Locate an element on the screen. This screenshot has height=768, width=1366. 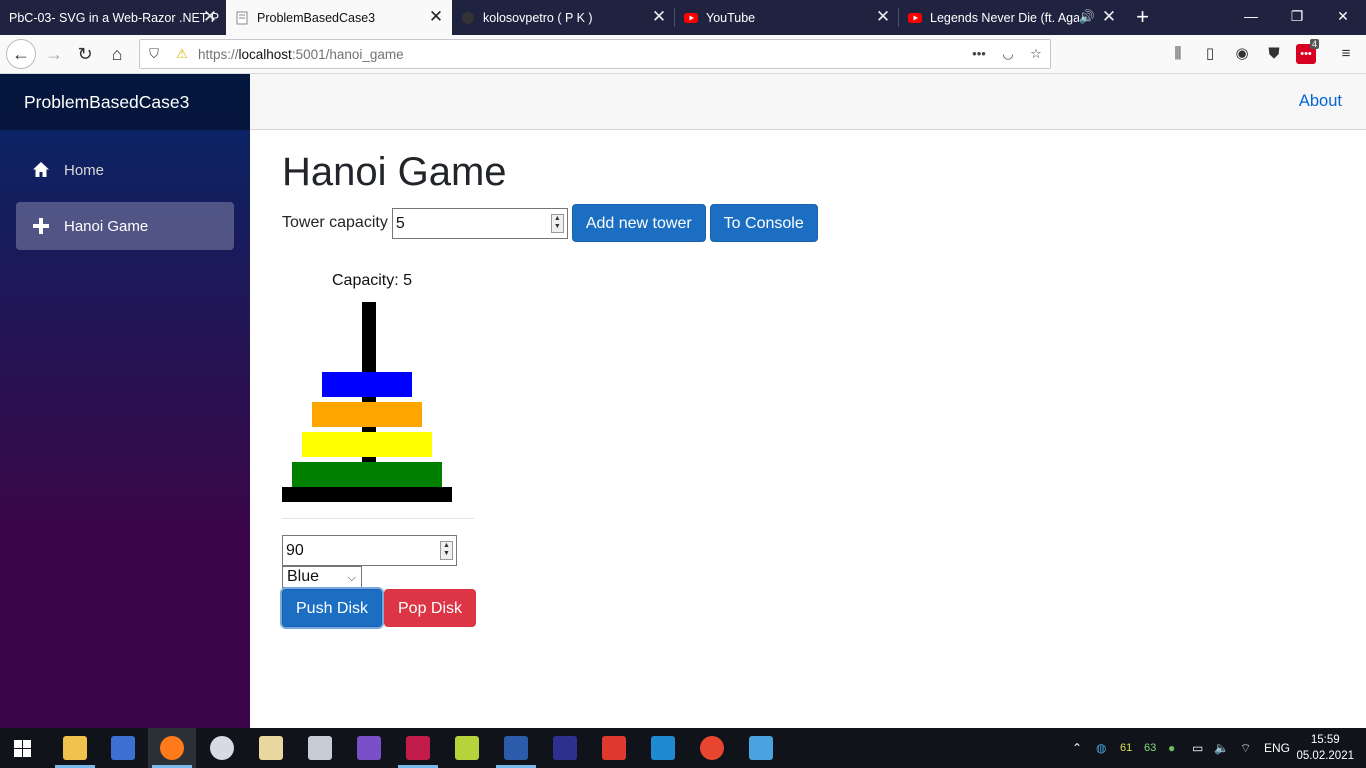
reload-button: ↻ is located at coordinates (85, 54).